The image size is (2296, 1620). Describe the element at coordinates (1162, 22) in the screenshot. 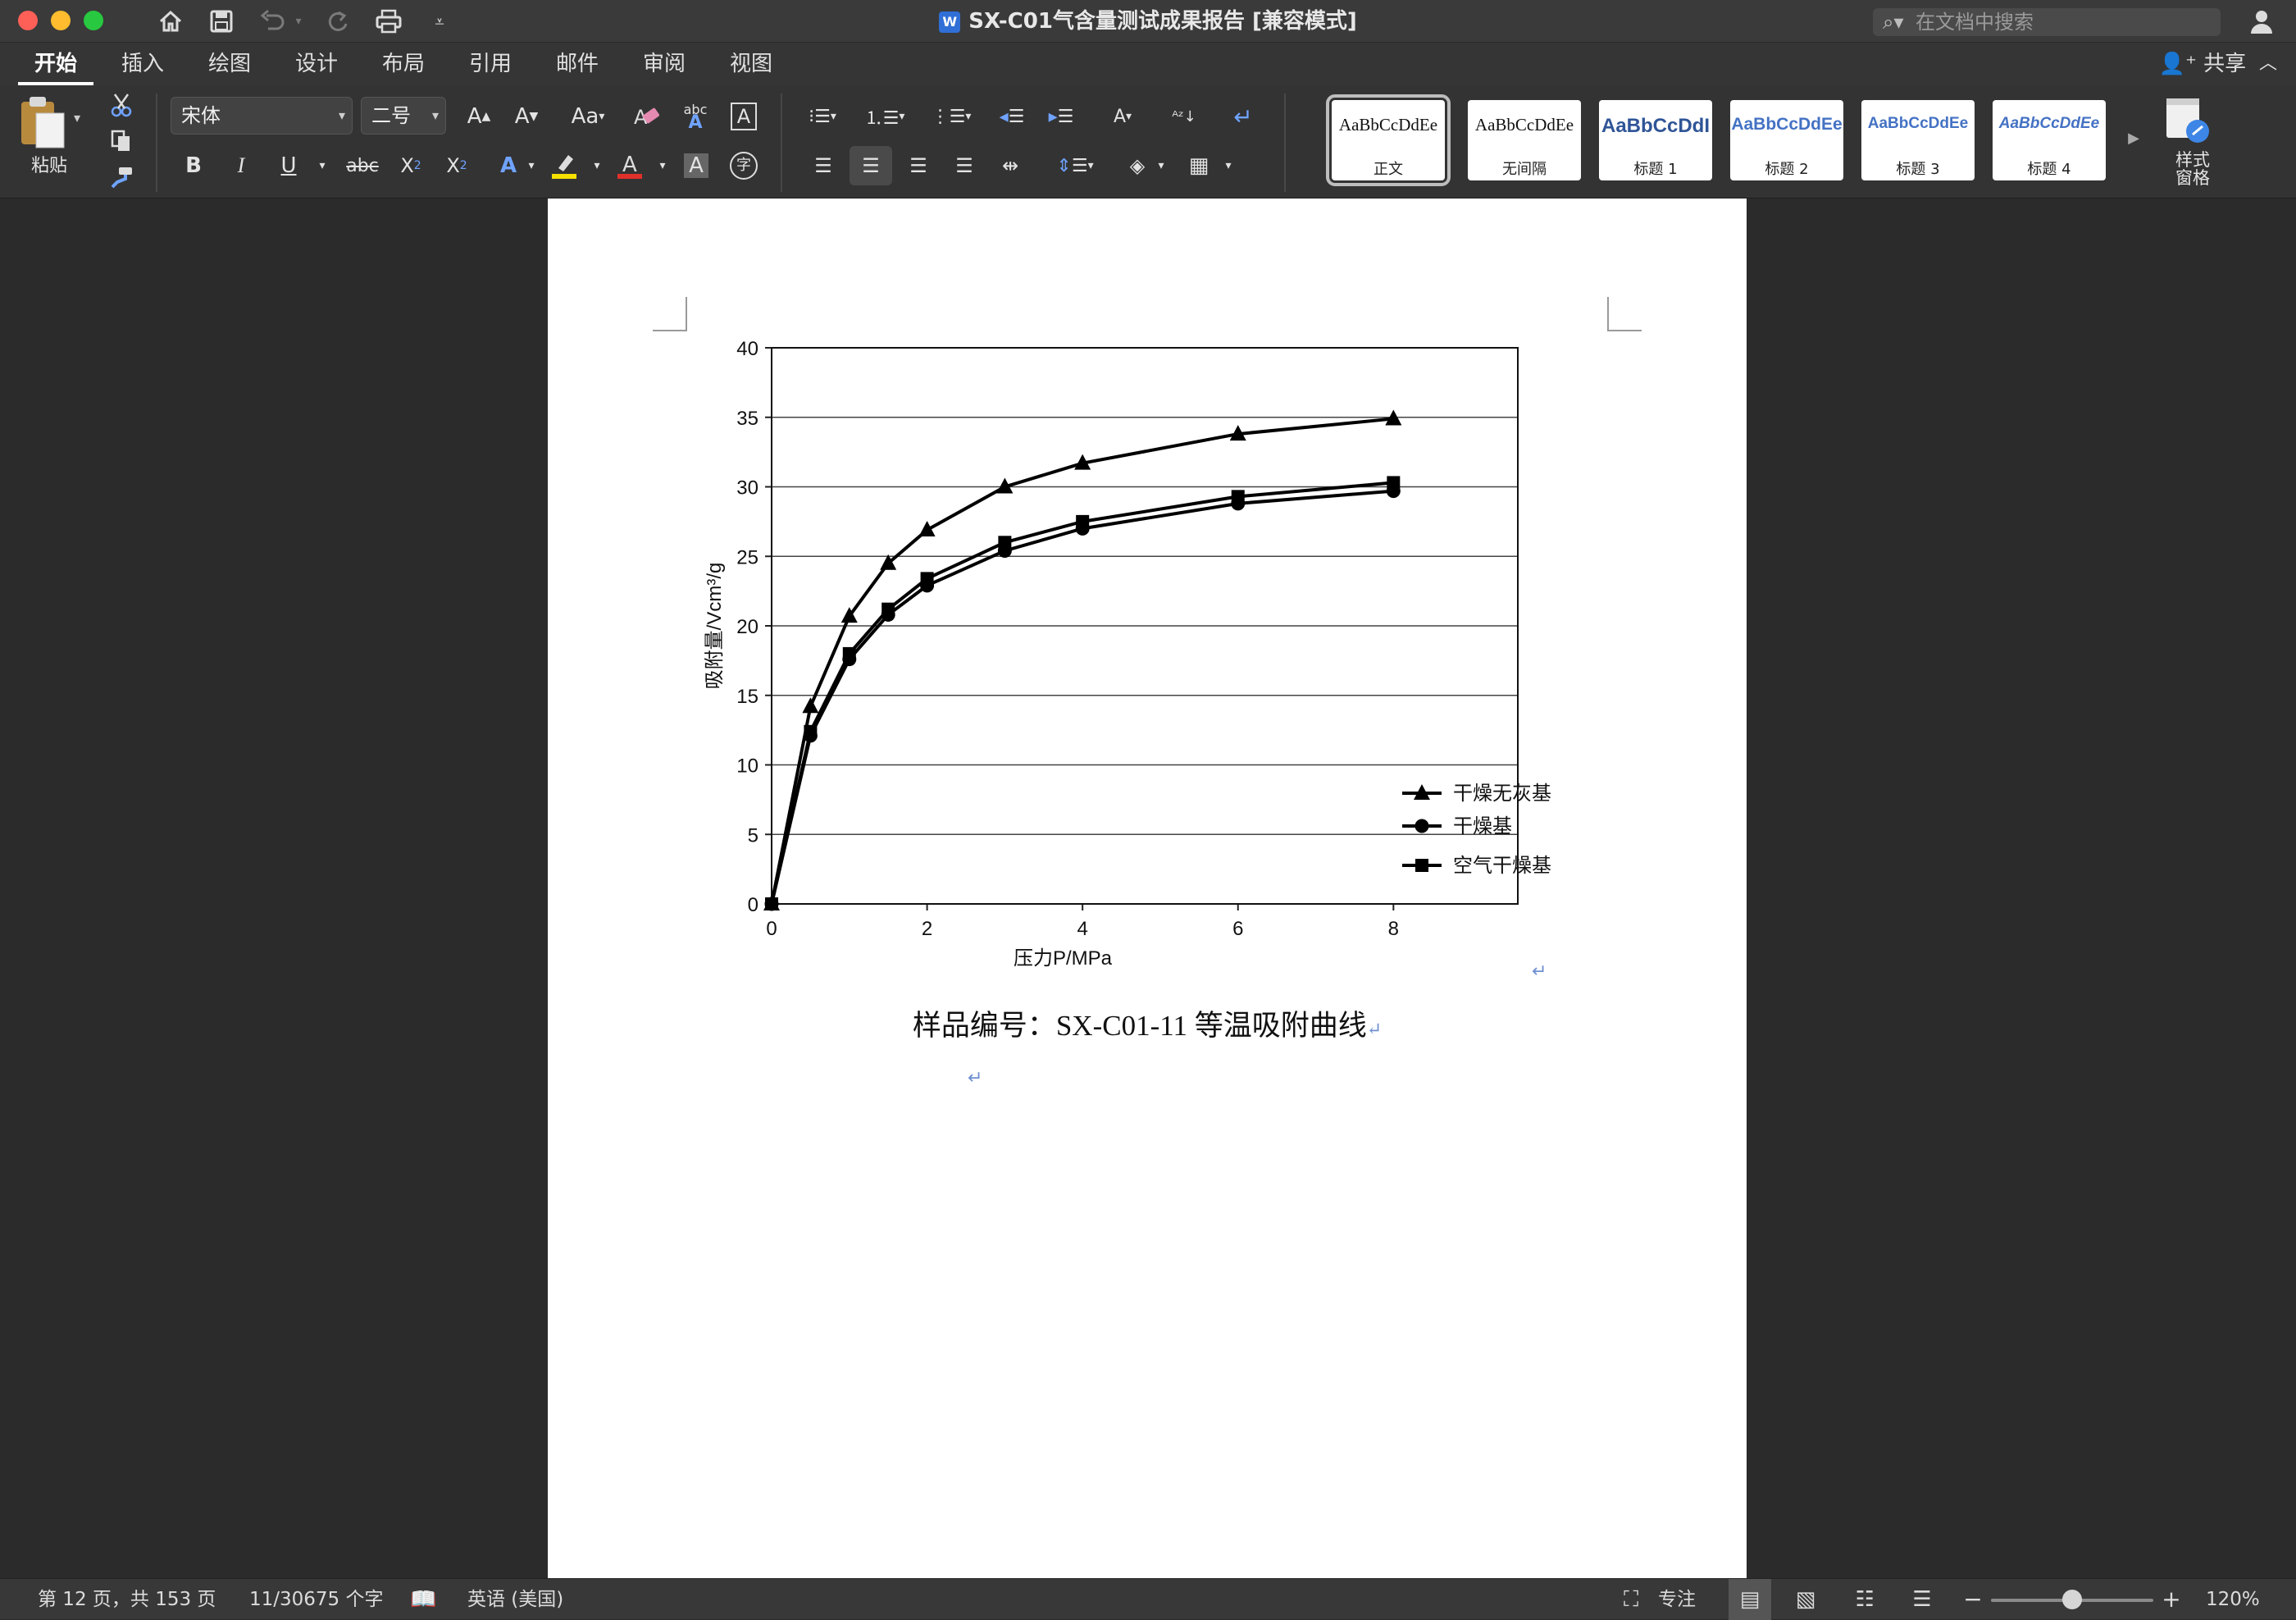

I see `window-title-text: SX-C01气含量测试成果报告 [兼容模式]` at that location.